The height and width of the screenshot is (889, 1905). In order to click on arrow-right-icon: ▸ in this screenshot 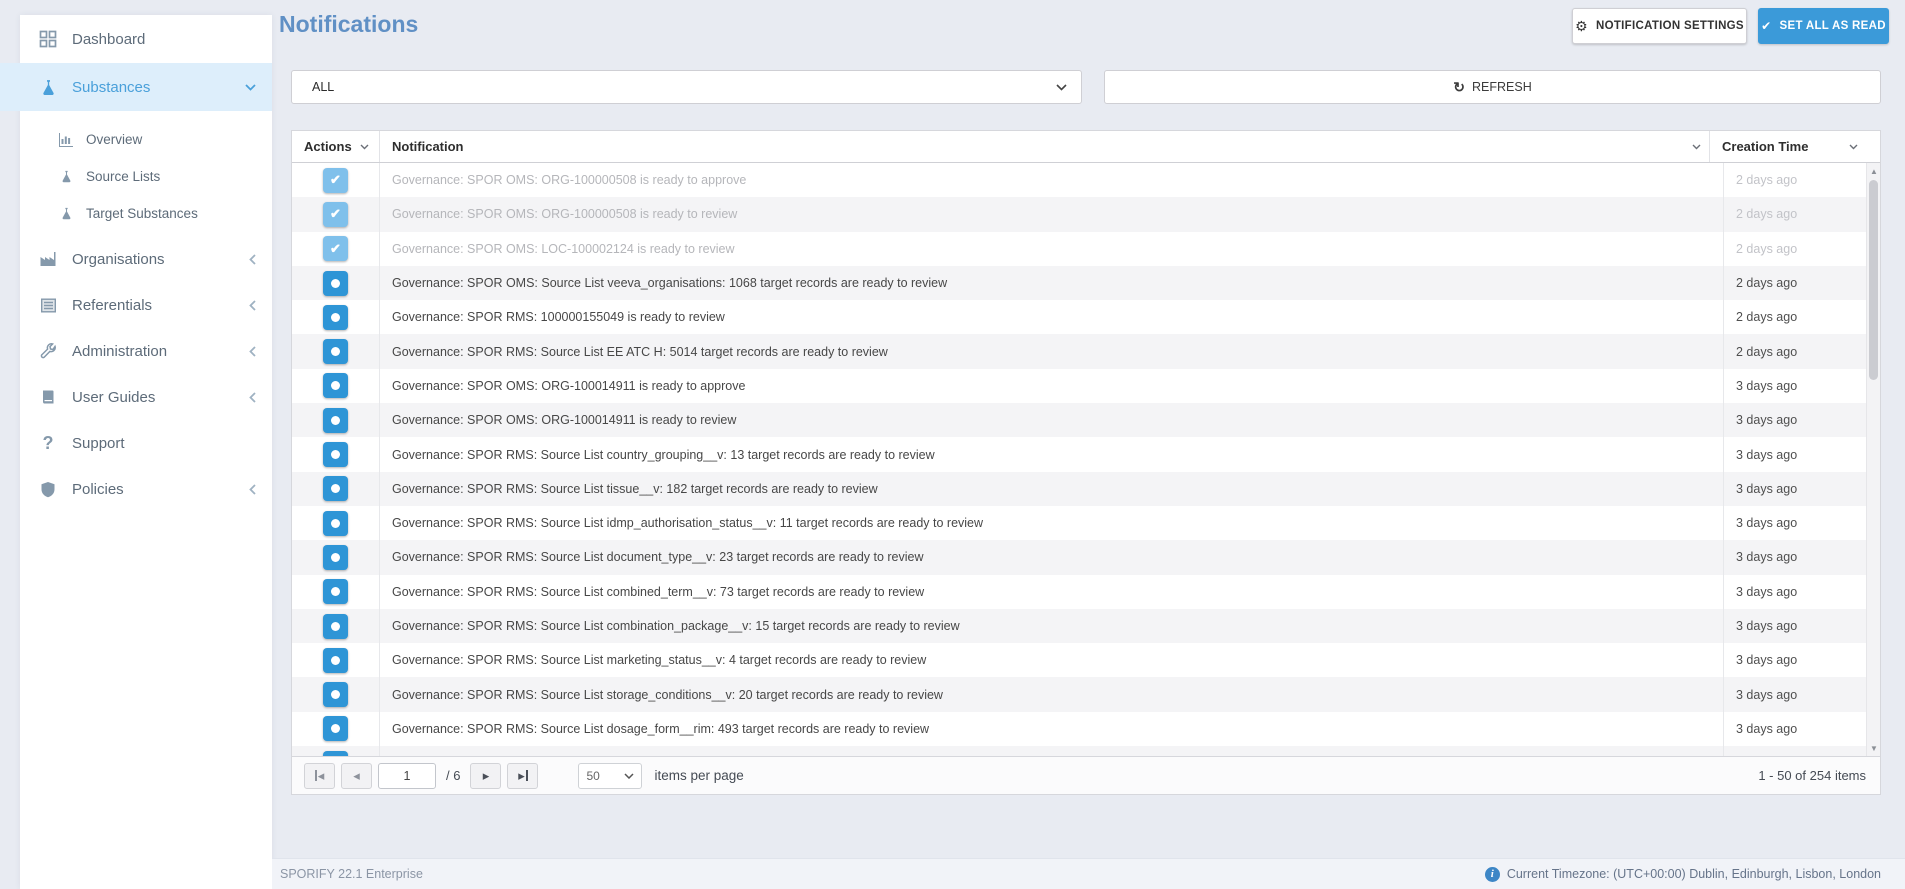, I will do `click(486, 775)`.